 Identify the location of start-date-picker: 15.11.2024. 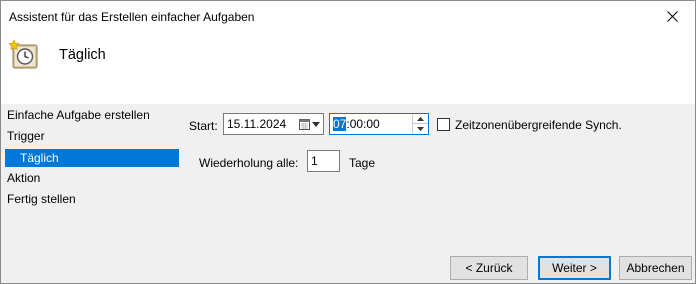
(273, 124).